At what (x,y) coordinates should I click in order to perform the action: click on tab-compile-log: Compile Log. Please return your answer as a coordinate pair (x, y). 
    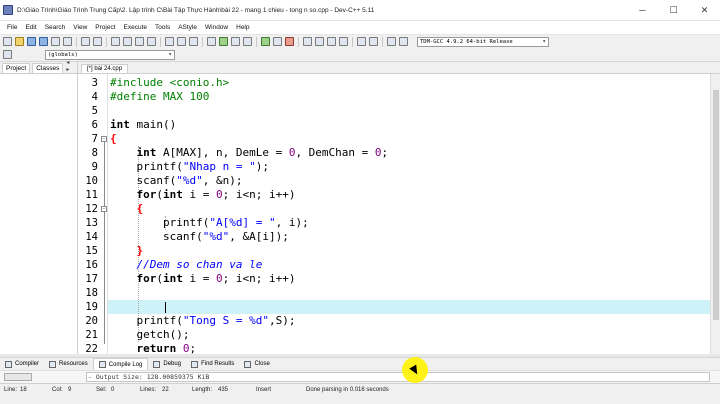
    Looking at the image, I should click on (120, 364).